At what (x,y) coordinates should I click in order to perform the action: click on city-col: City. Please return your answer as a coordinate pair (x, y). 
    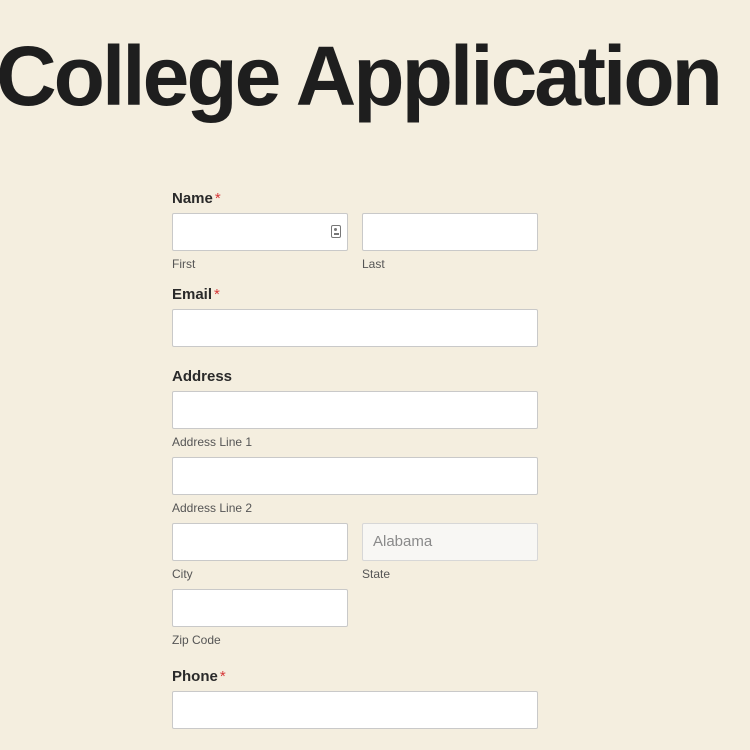
    Looking at the image, I should click on (260, 552).